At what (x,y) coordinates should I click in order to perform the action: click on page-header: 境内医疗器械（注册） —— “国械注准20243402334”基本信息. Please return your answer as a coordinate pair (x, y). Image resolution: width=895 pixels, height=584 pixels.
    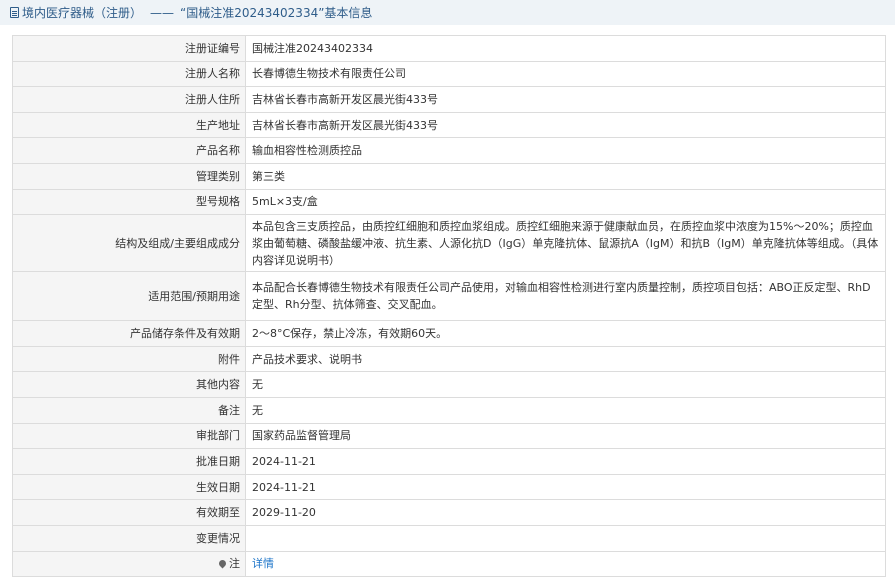
    Looking at the image, I should click on (447, 12).